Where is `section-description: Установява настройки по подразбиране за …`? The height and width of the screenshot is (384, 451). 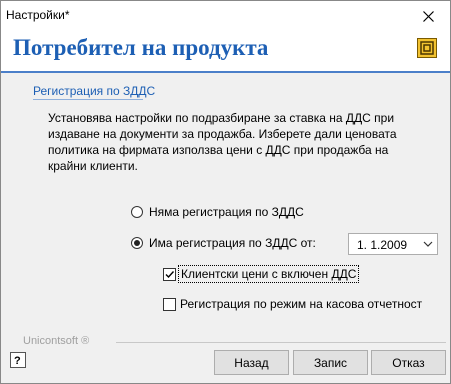
section-description: Установява настройки по подразбиране за … is located at coordinates (222, 142).